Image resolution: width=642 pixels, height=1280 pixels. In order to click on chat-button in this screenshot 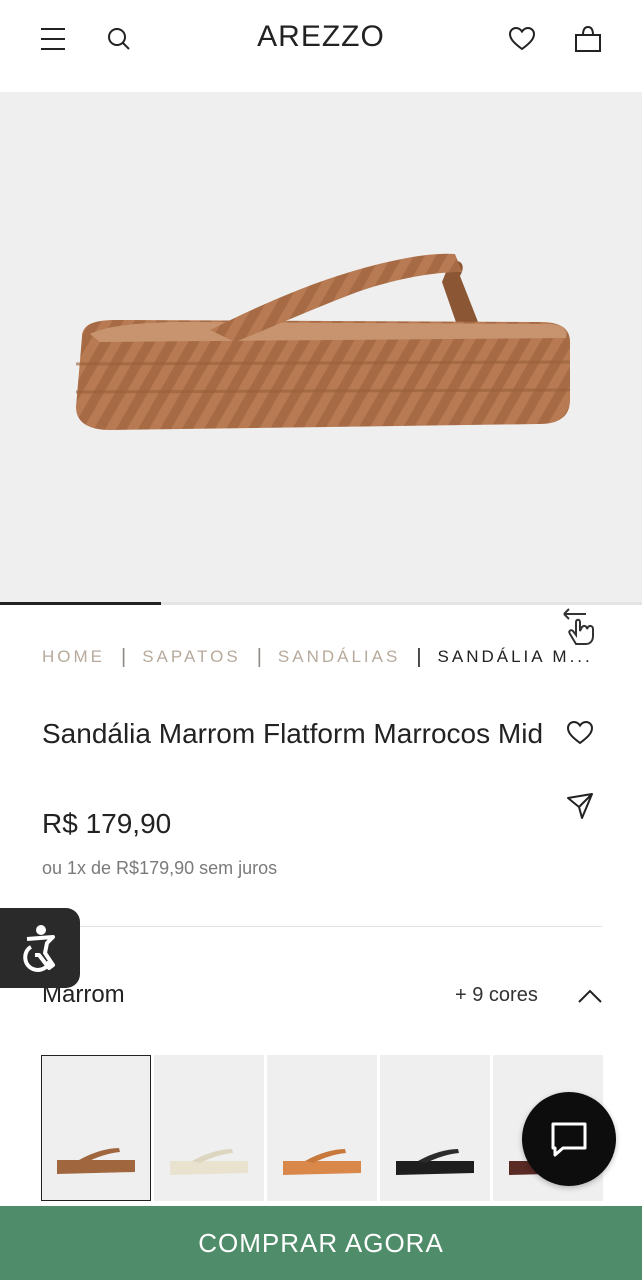, I will do `click(569, 1139)`.